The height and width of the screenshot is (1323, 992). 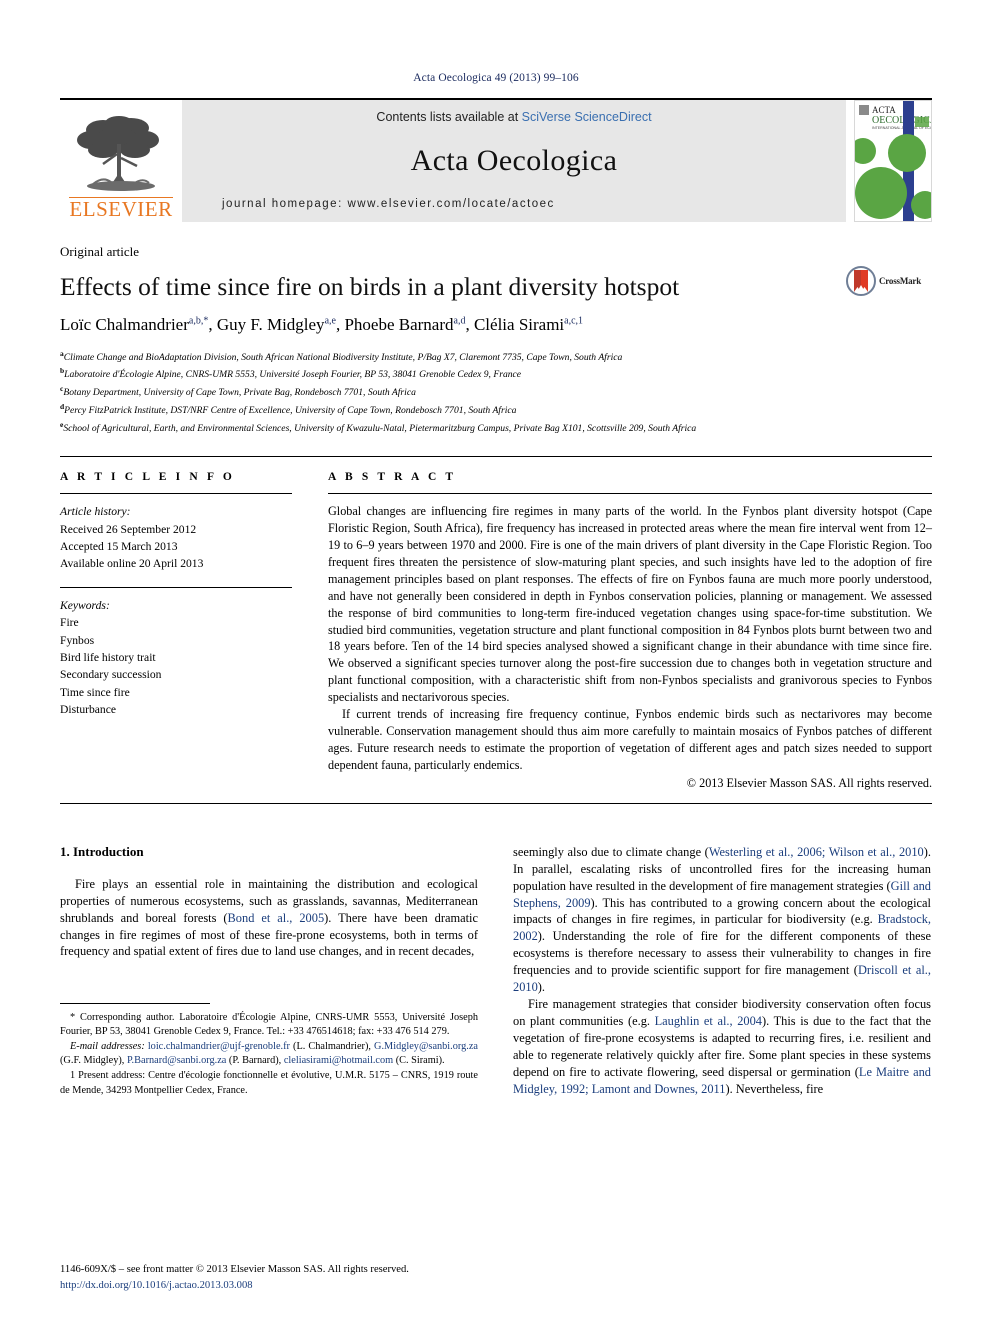 I want to click on journal-title: Acta Oecologica, so click(x=514, y=160).